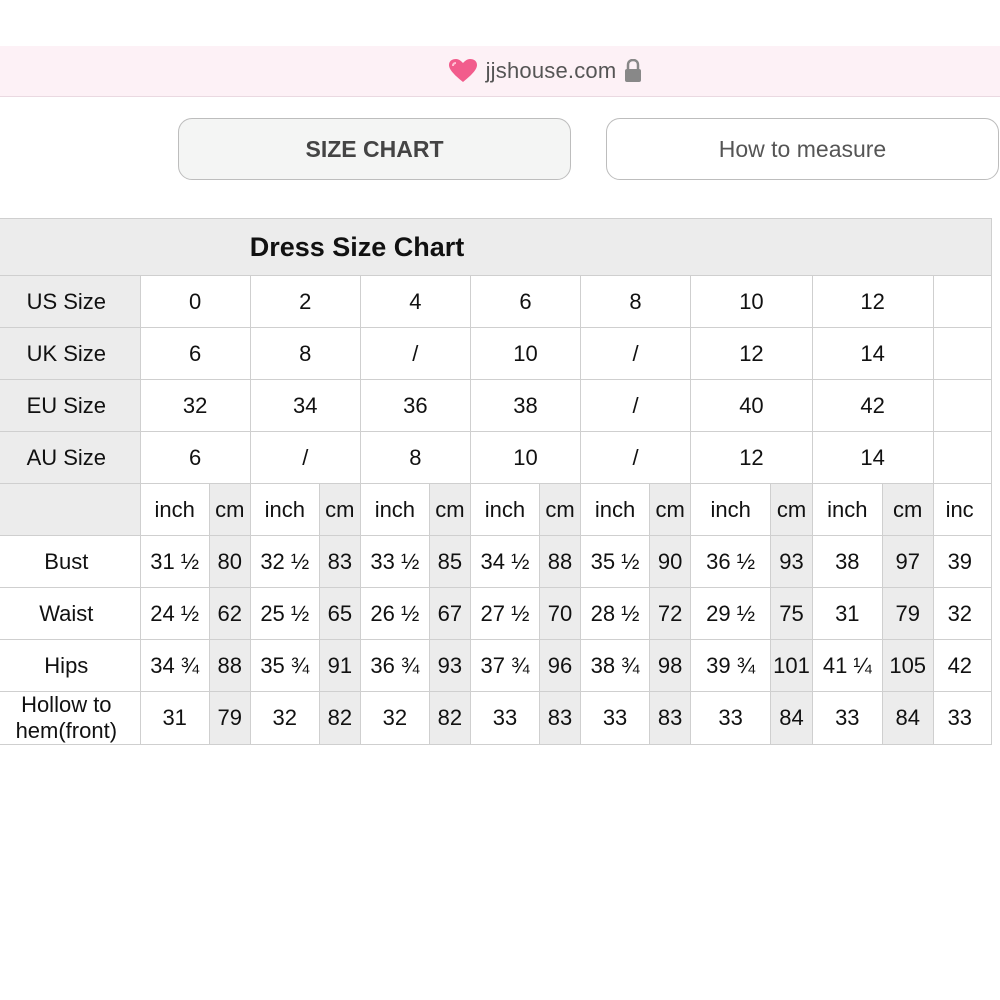  I want to click on cm-value-cell: 82, so click(449, 718).